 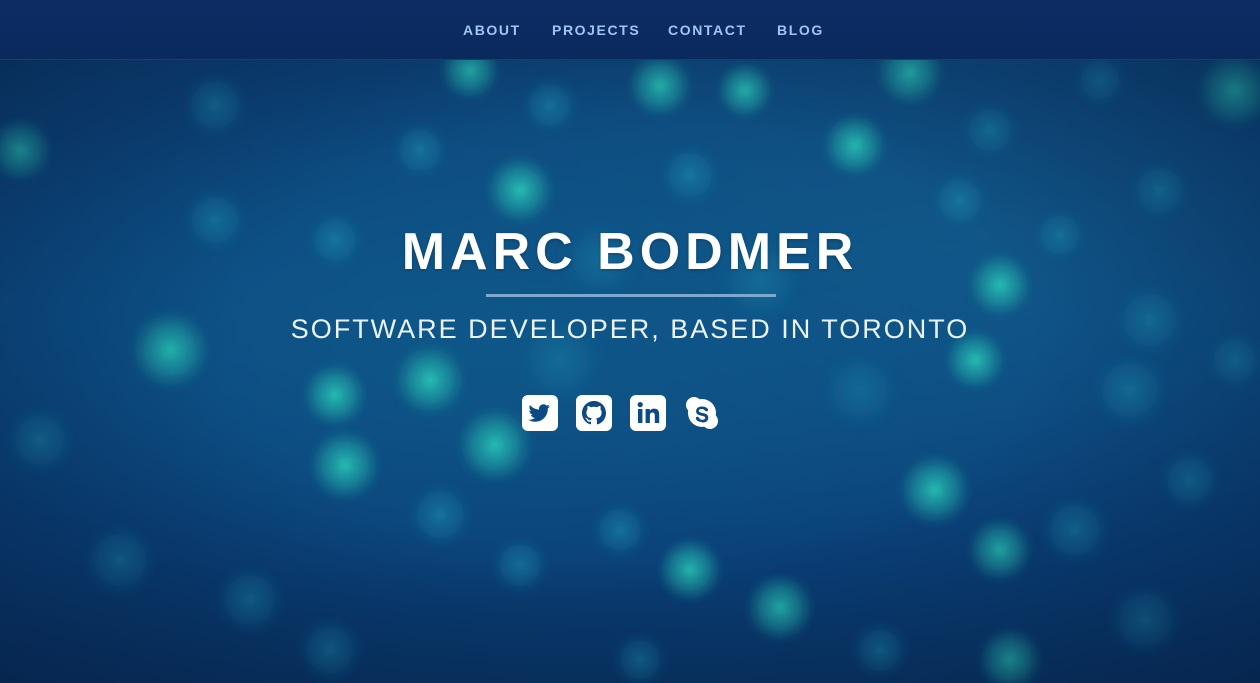 What do you see at coordinates (631, 295) in the screenshot?
I see `hero-divider` at bounding box center [631, 295].